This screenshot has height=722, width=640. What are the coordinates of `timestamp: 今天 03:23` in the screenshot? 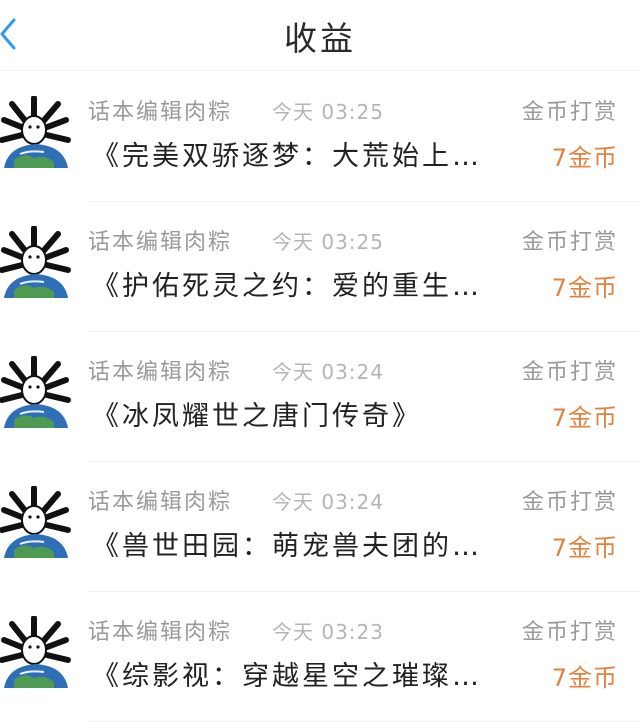 It's located at (328, 632).